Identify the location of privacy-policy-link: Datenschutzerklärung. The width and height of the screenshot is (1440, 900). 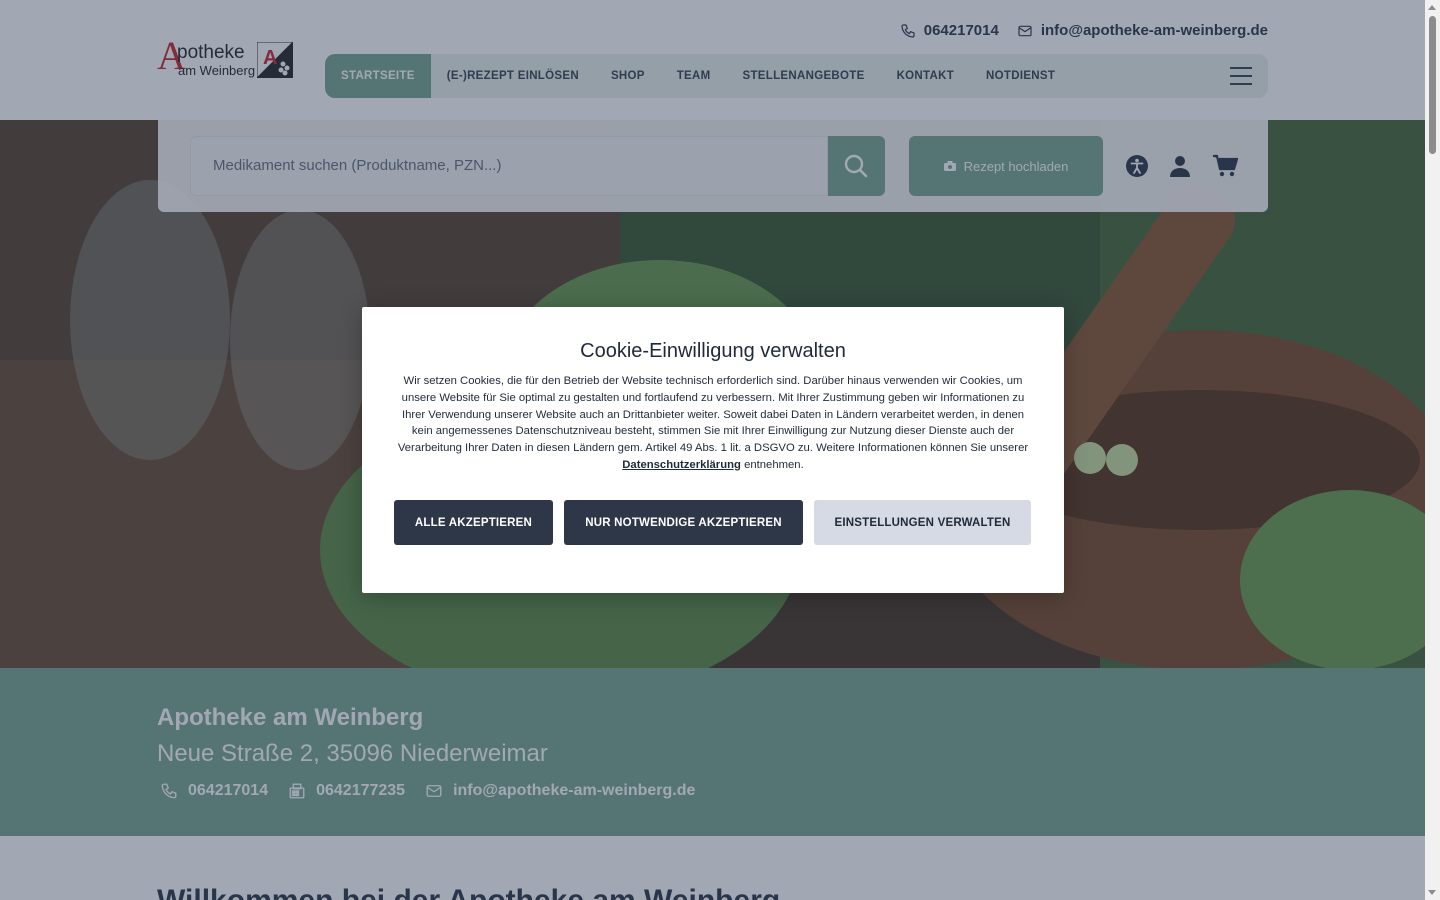
(681, 465).